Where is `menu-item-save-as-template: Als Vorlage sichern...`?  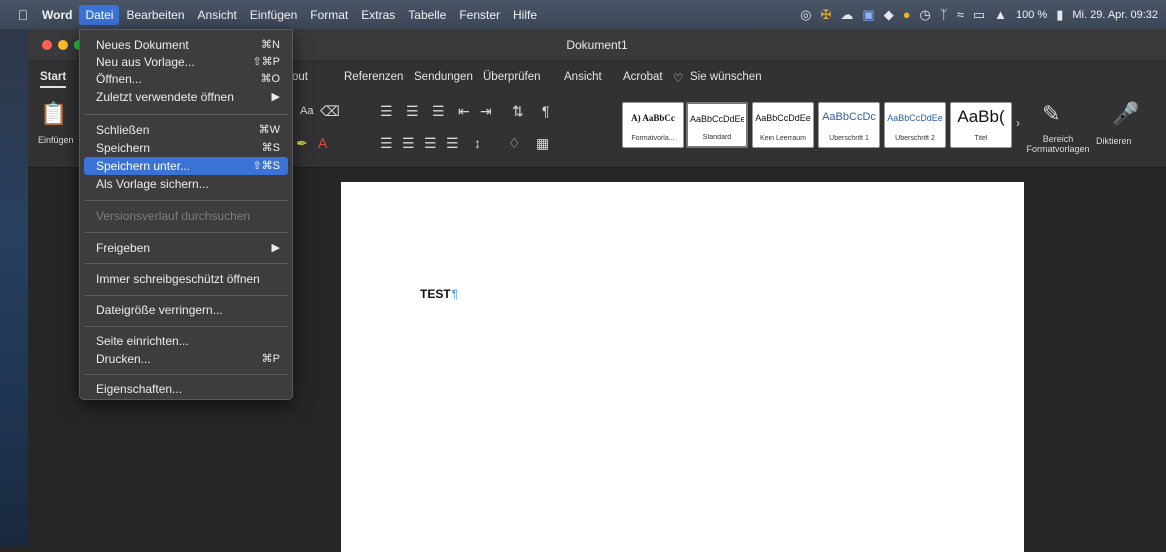 menu-item-save-as-template: Als Vorlage sichern... is located at coordinates (186, 184).